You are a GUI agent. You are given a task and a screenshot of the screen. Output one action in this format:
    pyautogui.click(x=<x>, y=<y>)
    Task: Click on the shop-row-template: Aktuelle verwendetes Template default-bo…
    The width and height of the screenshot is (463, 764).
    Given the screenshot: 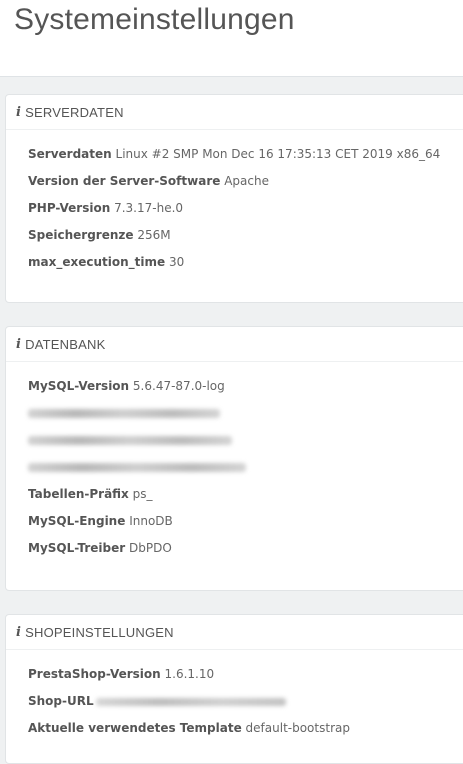 What is the action you would take?
    pyautogui.click(x=245, y=728)
    